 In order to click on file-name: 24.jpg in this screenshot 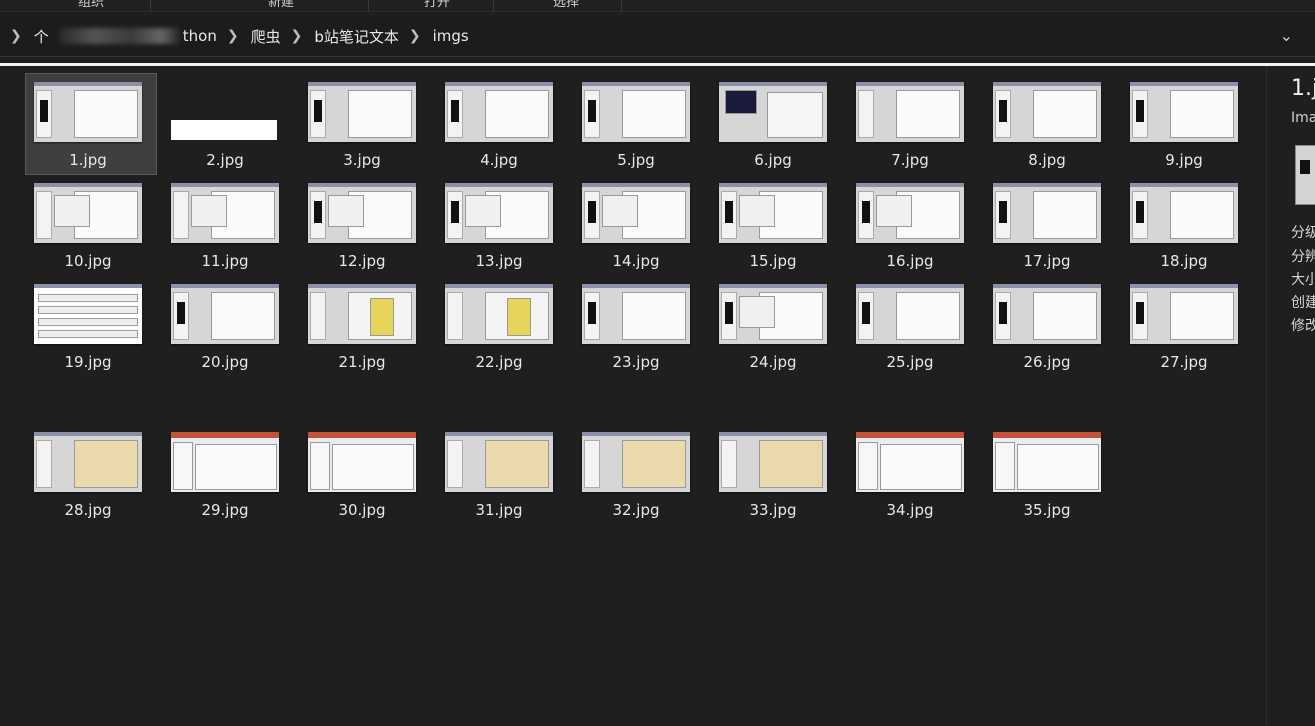, I will do `click(773, 362)`.